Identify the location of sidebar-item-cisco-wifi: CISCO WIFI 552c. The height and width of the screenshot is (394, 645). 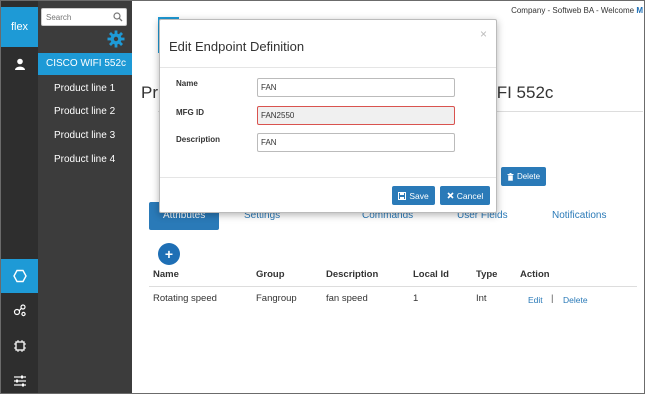
(85, 64).